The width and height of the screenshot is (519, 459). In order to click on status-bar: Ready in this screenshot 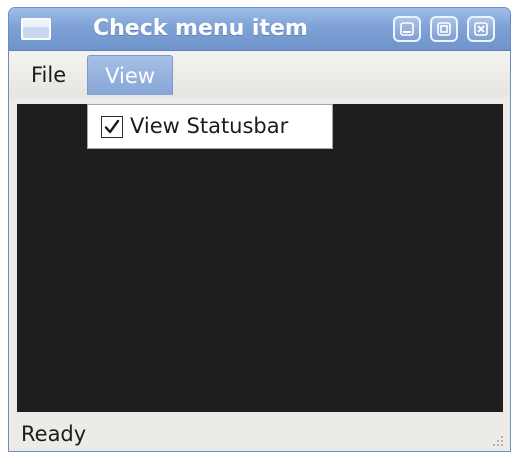, I will do `click(259, 432)`.